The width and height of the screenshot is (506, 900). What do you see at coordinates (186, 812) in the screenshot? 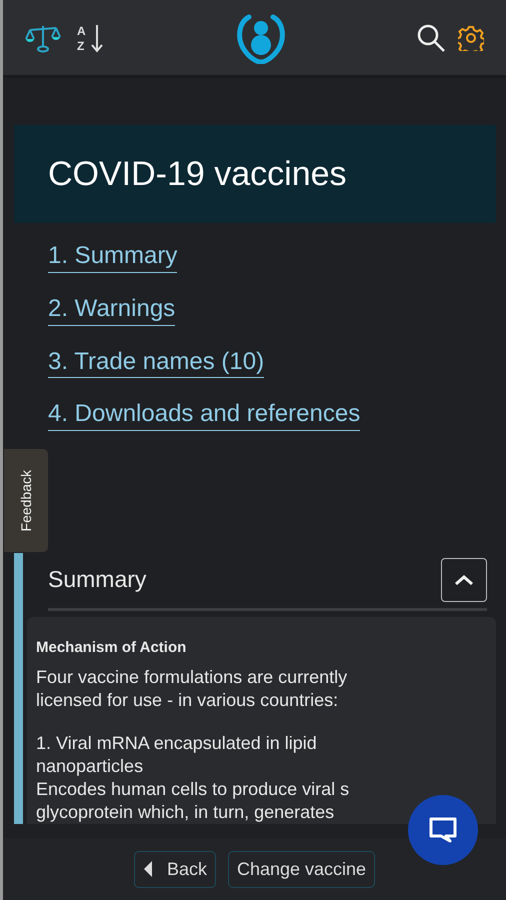
I see `body-text: glycoprotein which, in turn, generates` at bounding box center [186, 812].